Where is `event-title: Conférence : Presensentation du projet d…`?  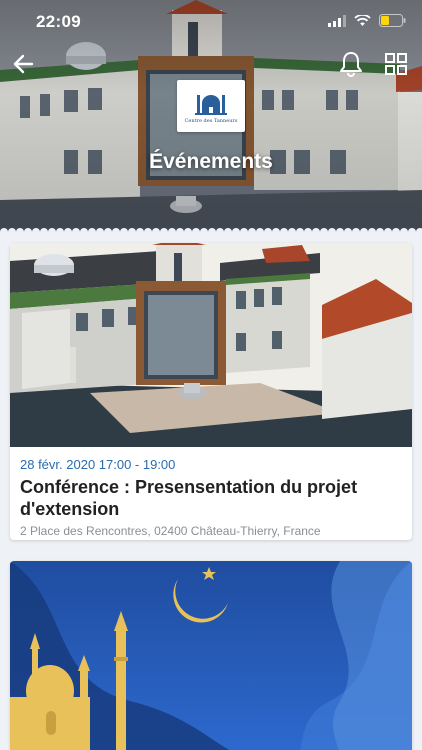 event-title: Conférence : Presensentation du projet d… is located at coordinates (211, 498).